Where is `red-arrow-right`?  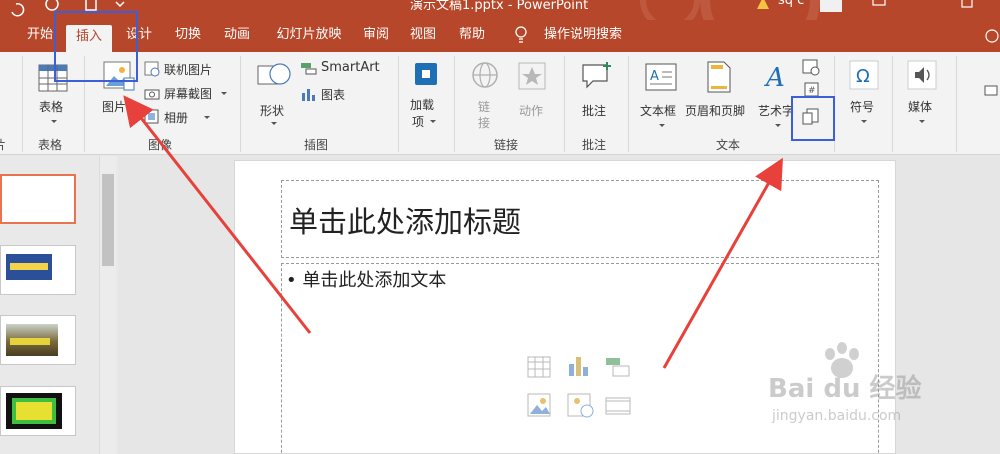
red-arrow-right is located at coordinates (722, 263).